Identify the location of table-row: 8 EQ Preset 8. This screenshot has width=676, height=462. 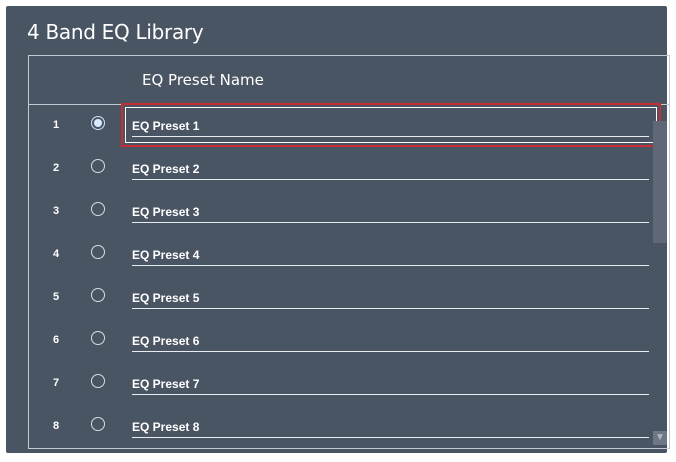
(340, 427).